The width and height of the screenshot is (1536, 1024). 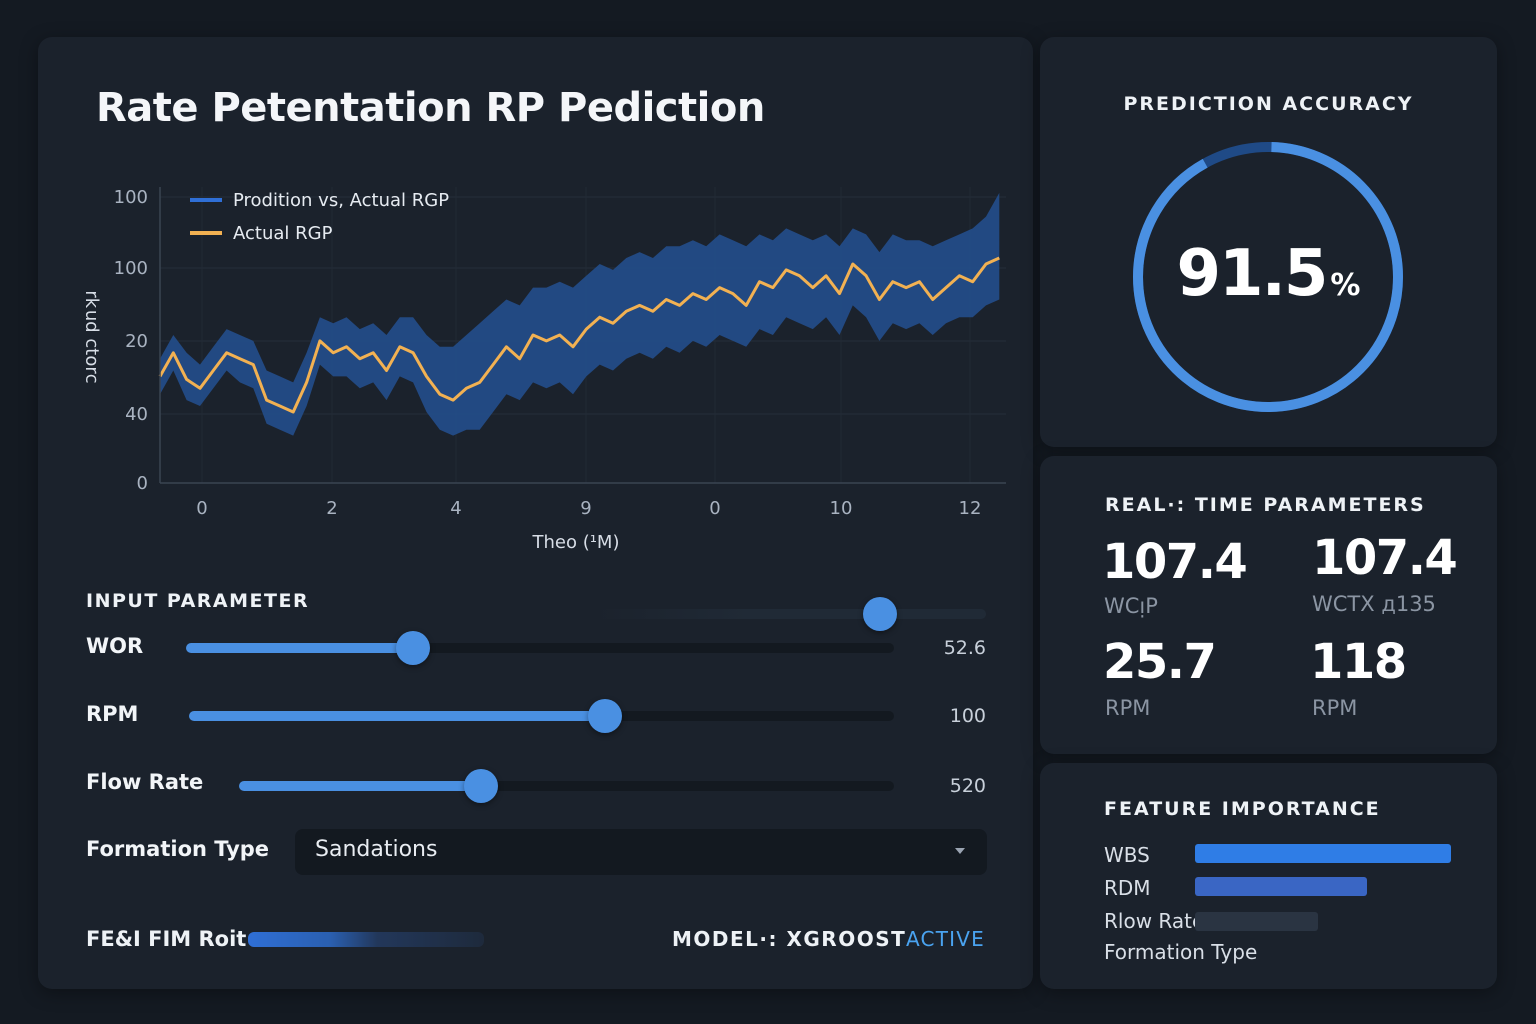 I want to click on x-tick-label: 9, so click(x=585, y=508).